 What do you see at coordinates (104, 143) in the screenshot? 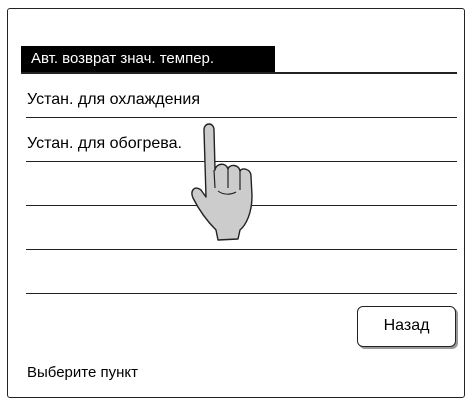
I see `menu-item-label: Устан. для обогрева.` at bounding box center [104, 143].